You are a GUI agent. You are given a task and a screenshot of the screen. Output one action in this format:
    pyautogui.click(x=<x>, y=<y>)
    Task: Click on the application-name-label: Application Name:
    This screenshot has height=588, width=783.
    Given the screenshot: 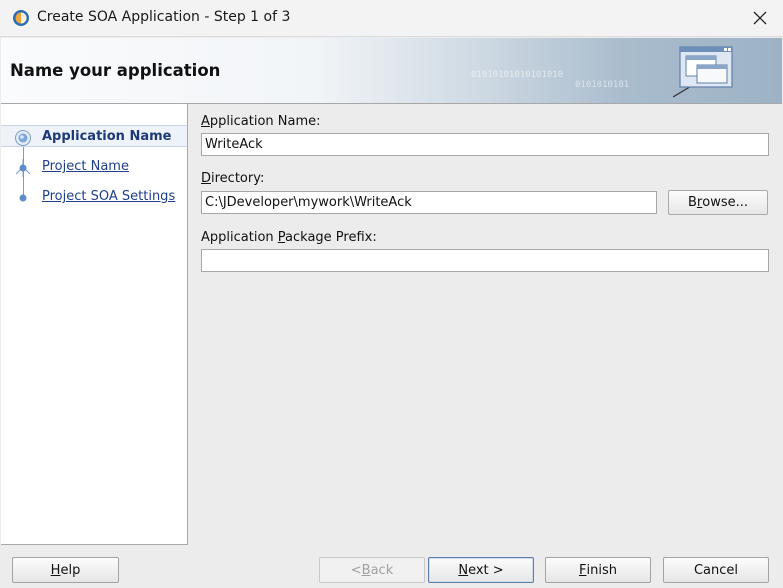 What is the action you would take?
    pyautogui.click(x=261, y=121)
    